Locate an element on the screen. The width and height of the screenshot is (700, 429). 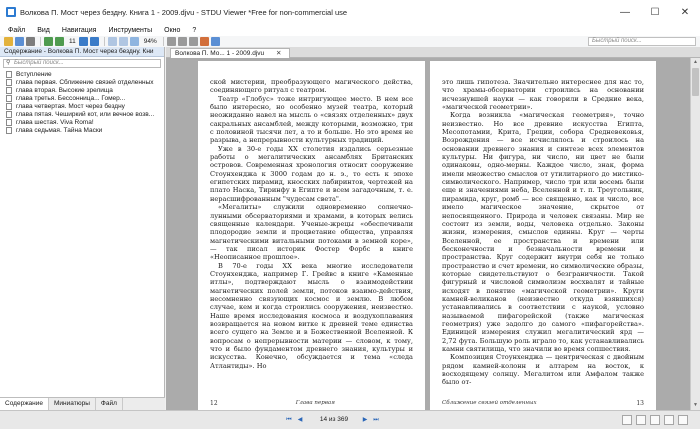
status-bar: ⏮ ◀ 14 из 369 ▶ ⏭ is located at coordinates (350, 419).